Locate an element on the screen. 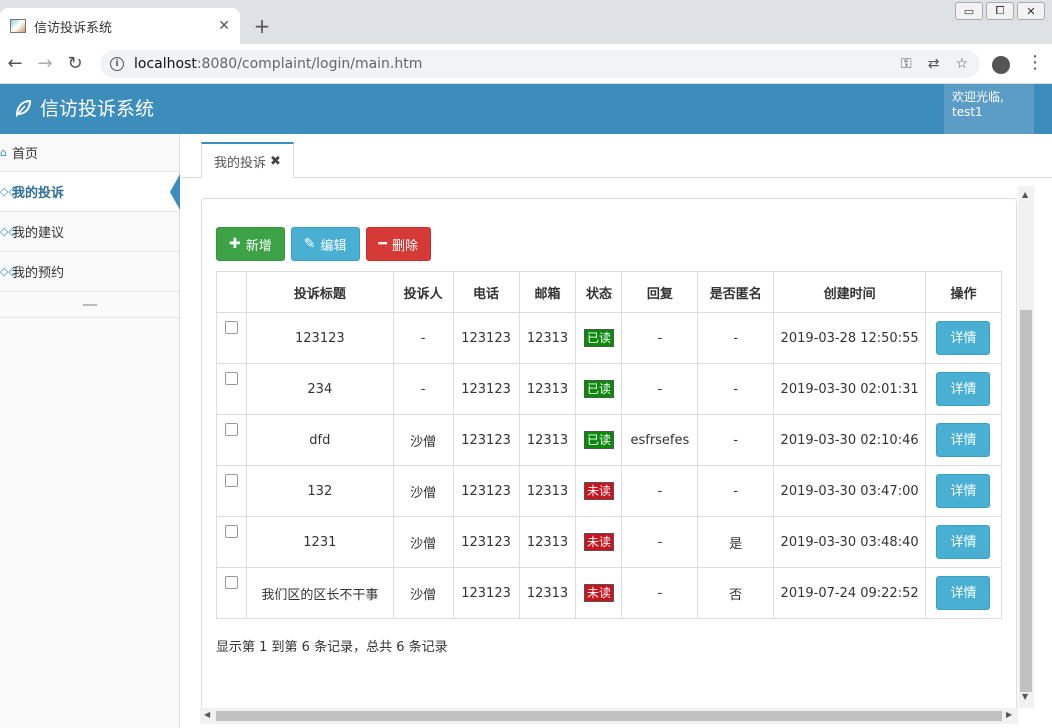 This screenshot has width=1052, height=728. cell-person: 沙僧 is located at coordinates (423, 542).